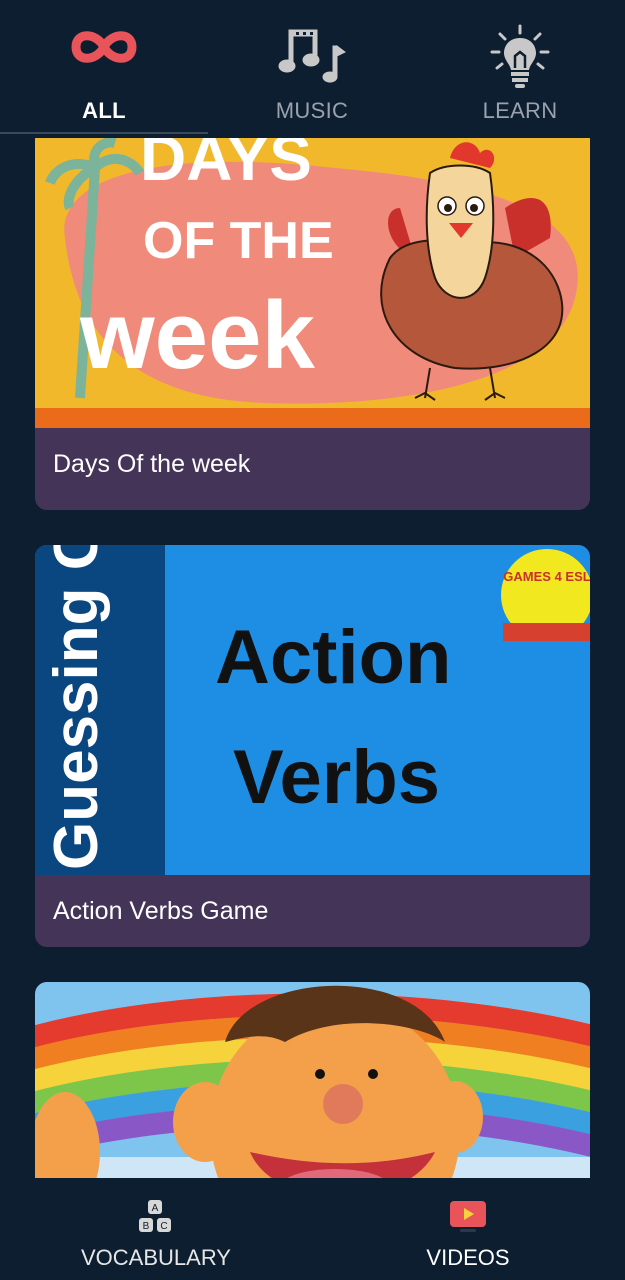  What do you see at coordinates (312, 110) in the screenshot?
I see `tab-music-label: MUSIC` at bounding box center [312, 110].